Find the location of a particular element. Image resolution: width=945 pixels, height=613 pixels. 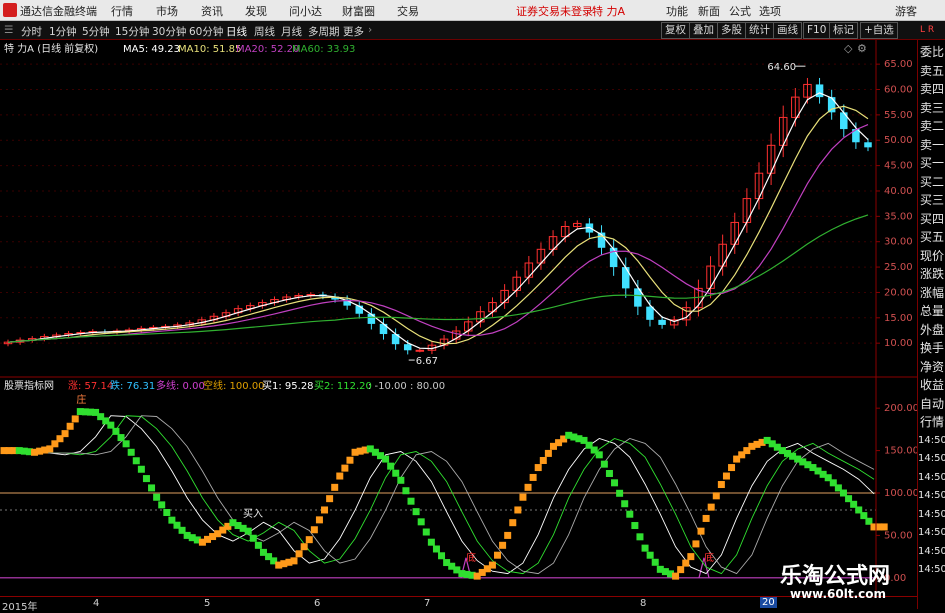

menu-item-options: 选项 is located at coordinates (770, 11).